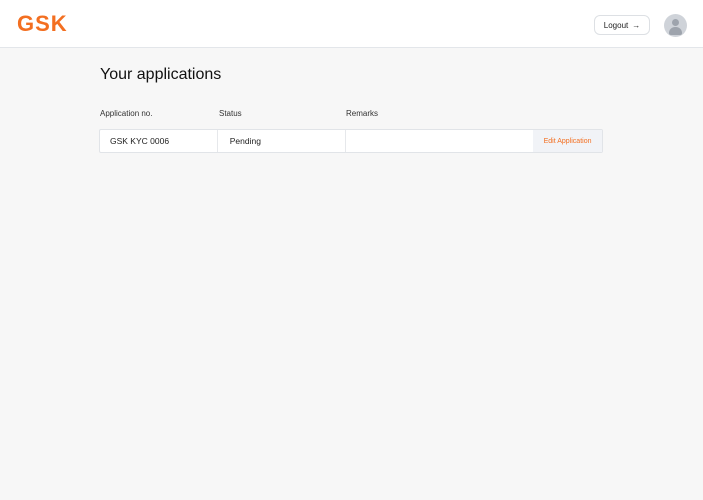 This screenshot has height=500, width=703. I want to click on gsk-logo: GSK, so click(42, 24).